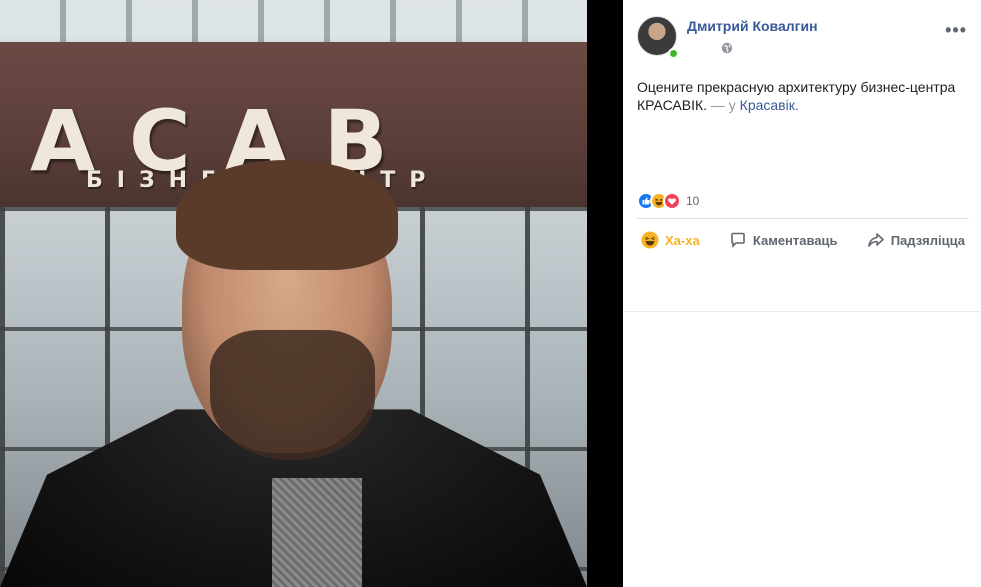  What do you see at coordinates (287, 215) in the screenshot?
I see `person-hair` at bounding box center [287, 215].